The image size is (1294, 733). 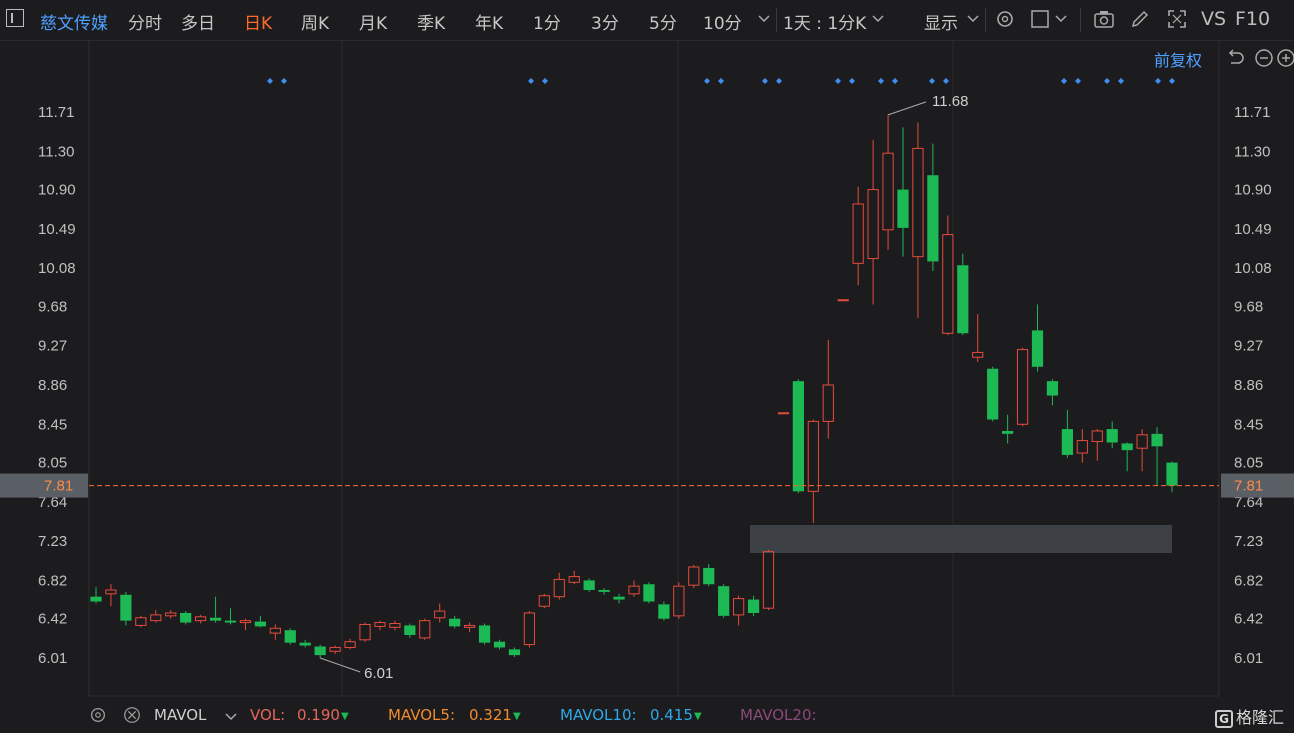 What do you see at coordinates (1259, 717) in the screenshot?
I see `brand-logo-text: 格隆汇` at bounding box center [1259, 717].